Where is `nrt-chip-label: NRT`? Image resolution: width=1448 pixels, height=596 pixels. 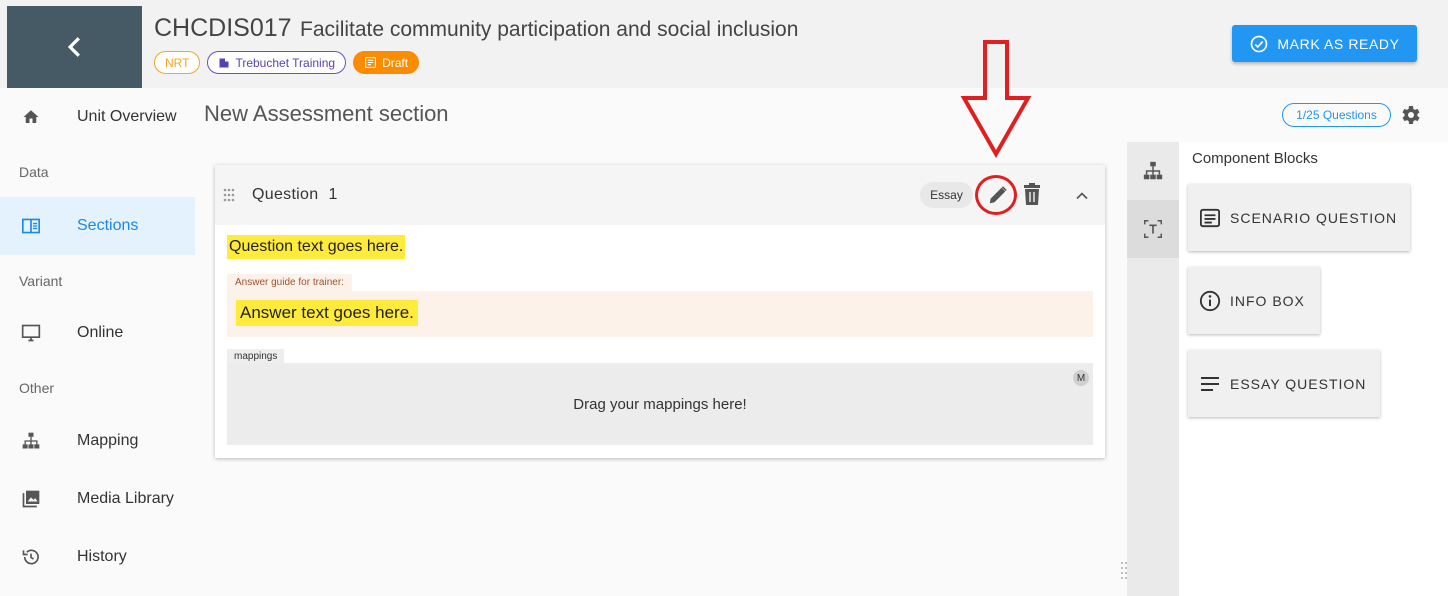 nrt-chip-label: NRT is located at coordinates (177, 62).